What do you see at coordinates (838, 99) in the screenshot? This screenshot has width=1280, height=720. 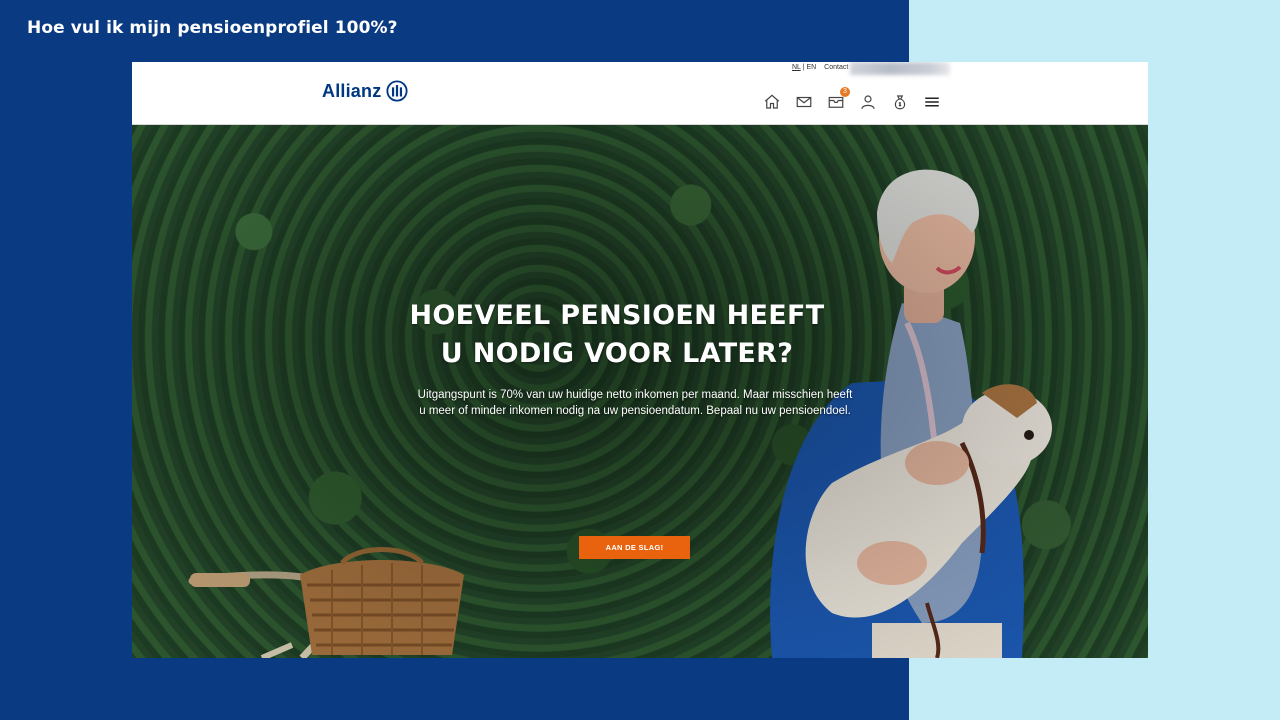 I see `inbox-icon: 3` at bounding box center [838, 99].